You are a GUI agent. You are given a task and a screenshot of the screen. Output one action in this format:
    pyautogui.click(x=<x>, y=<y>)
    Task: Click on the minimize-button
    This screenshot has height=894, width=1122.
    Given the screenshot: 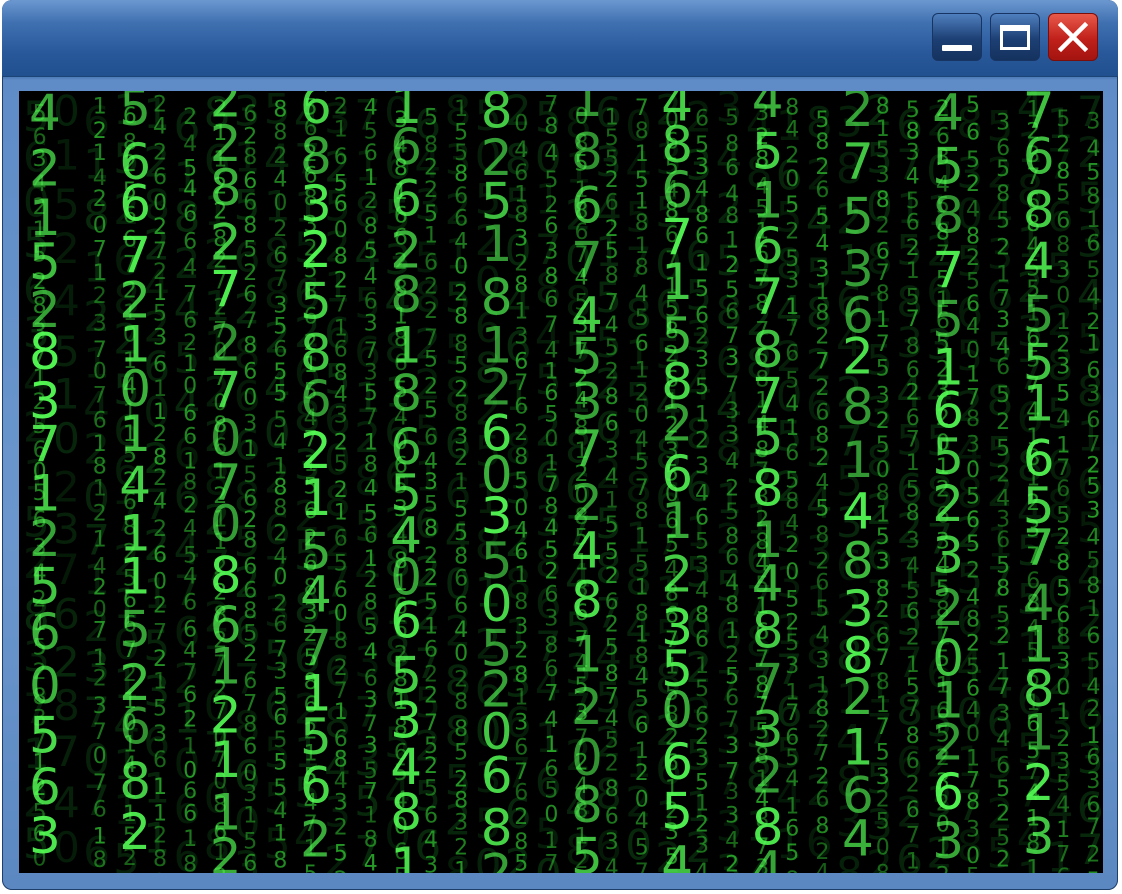 What is the action you would take?
    pyautogui.click(x=957, y=37)
    